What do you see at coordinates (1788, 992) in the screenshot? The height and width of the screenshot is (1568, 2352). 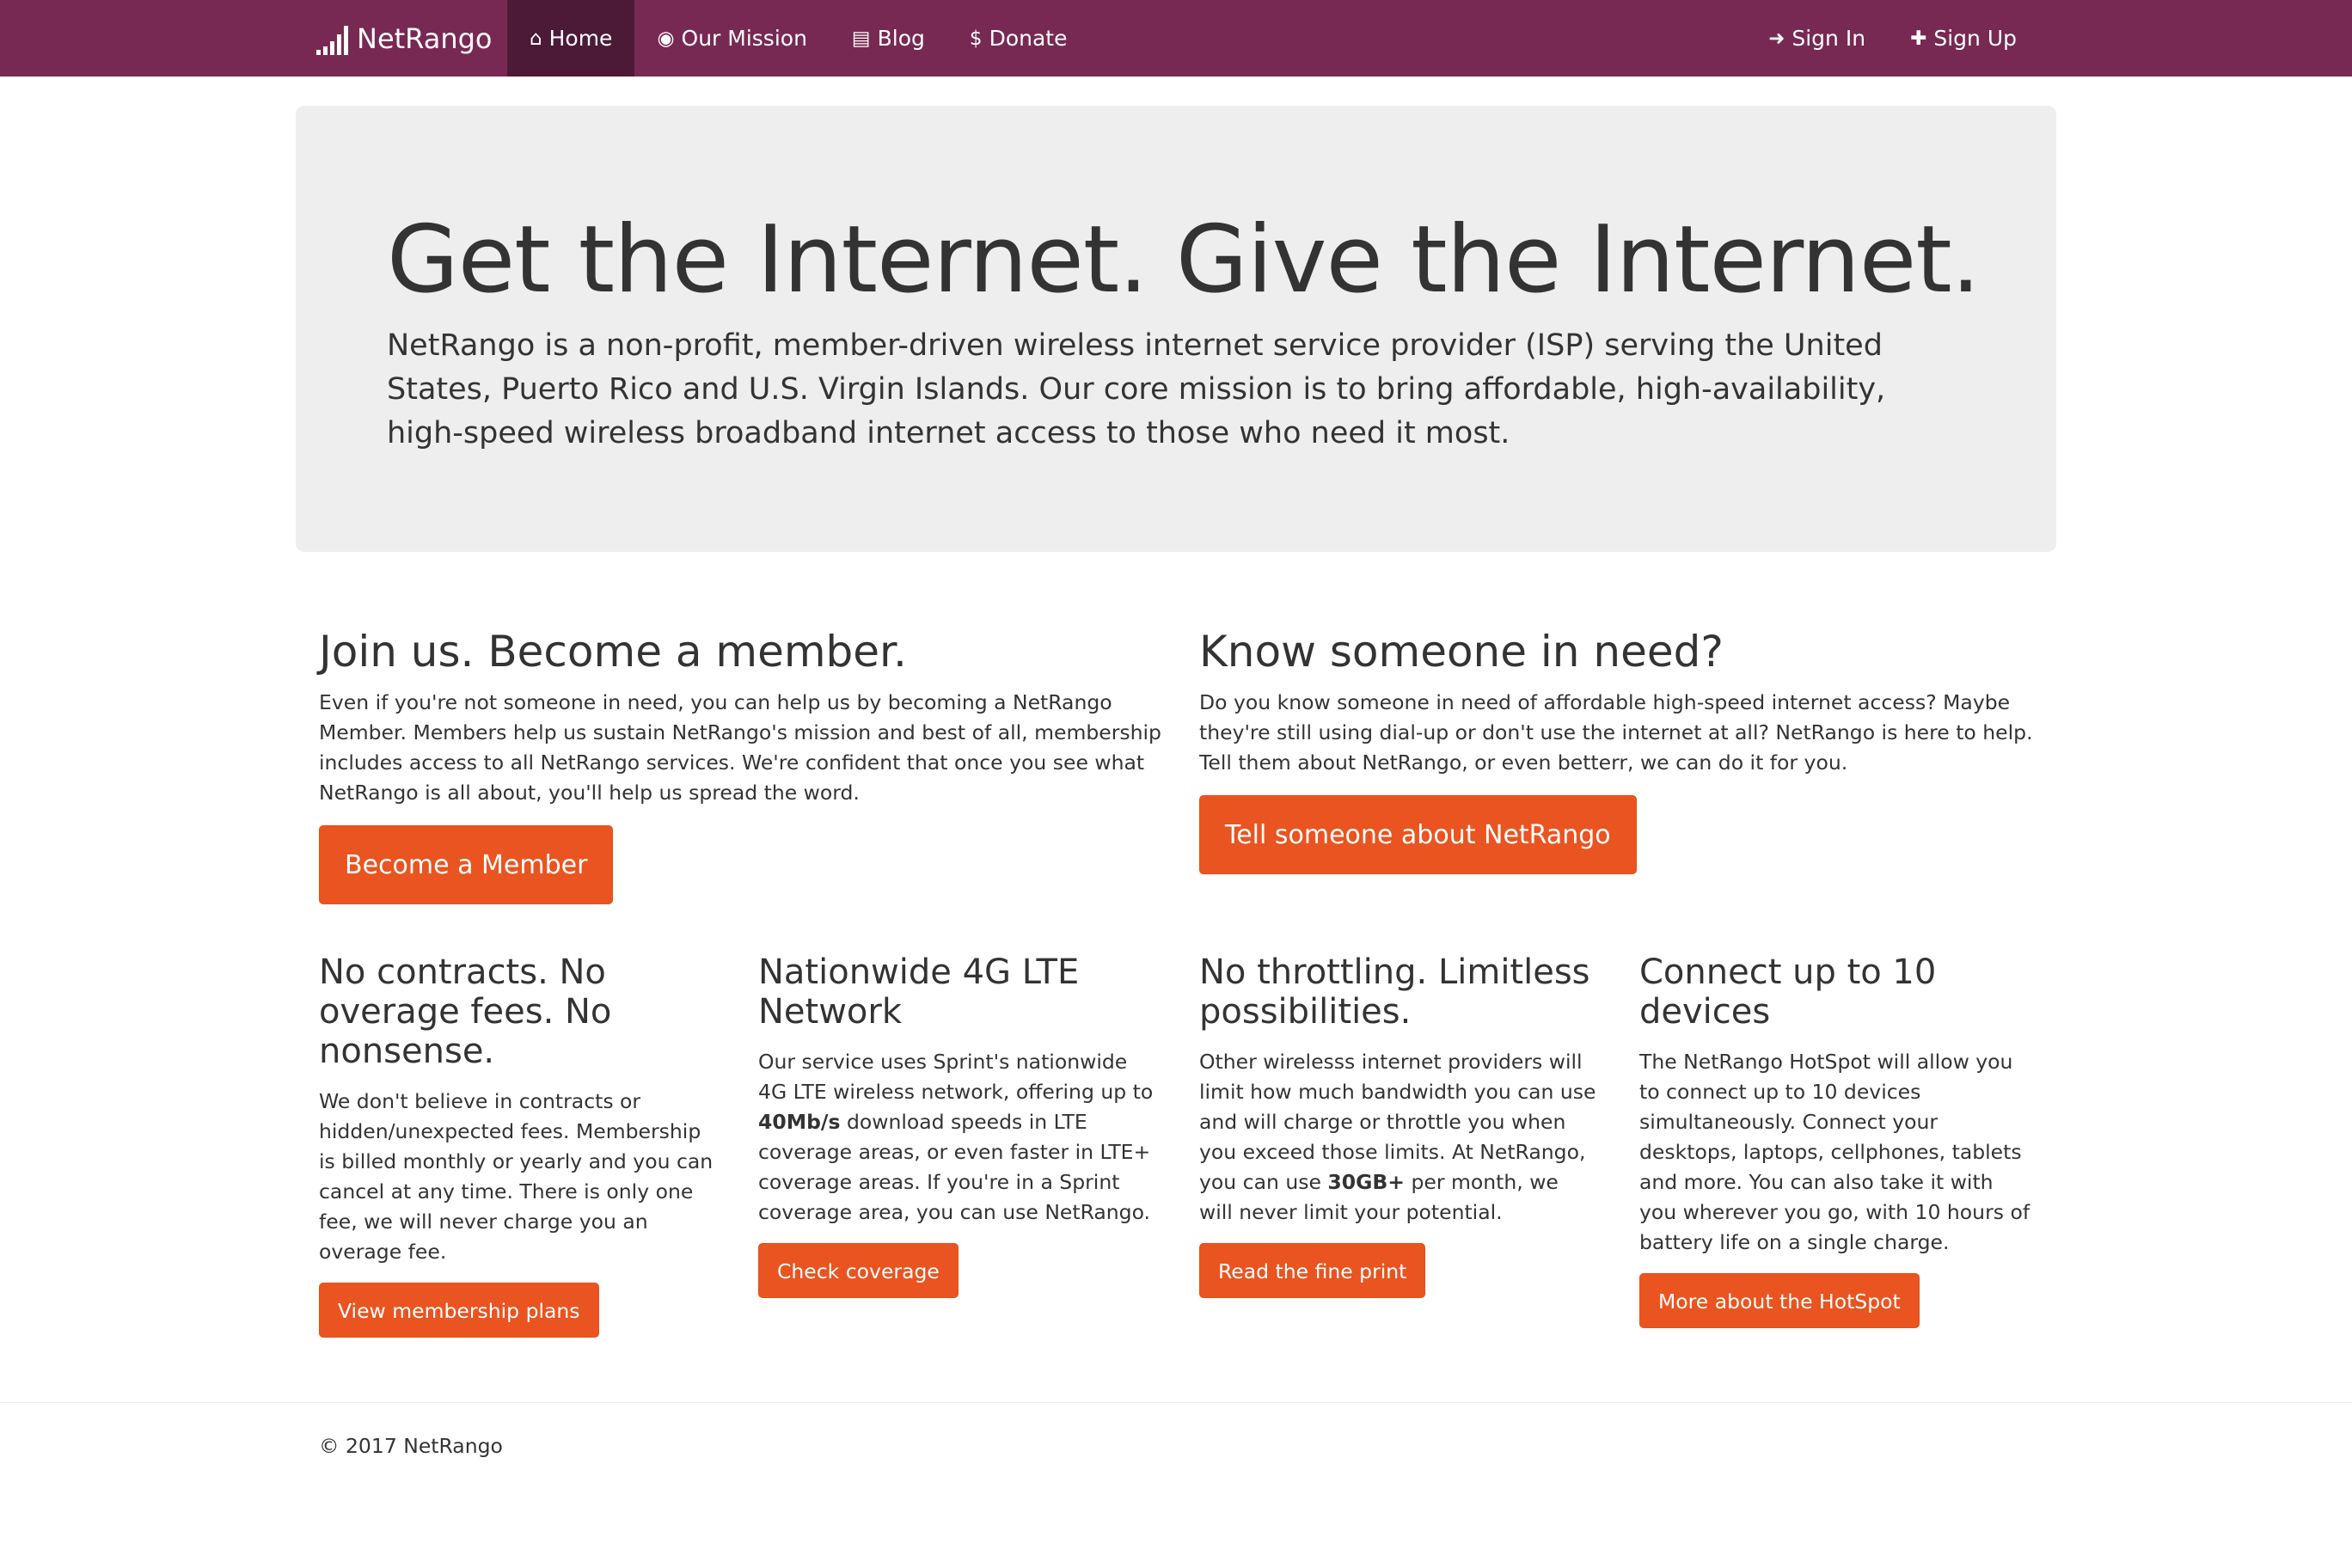 I see `feature-heading: Connect up to 10 devices` at bounding box center [1788, 992].